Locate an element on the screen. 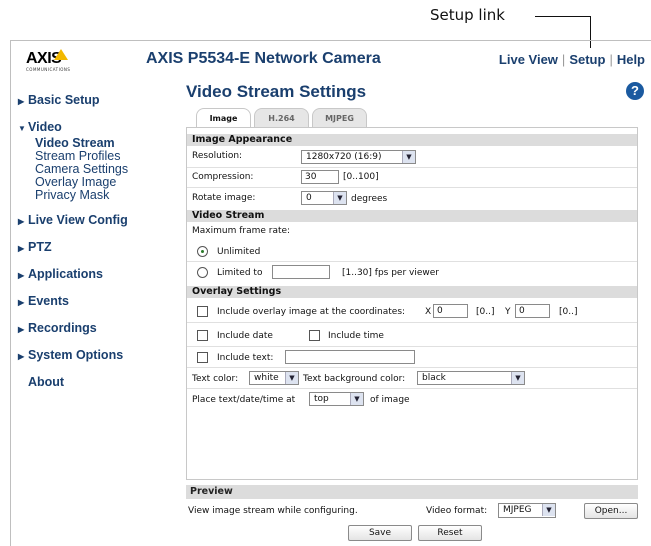 This screenshot has height=546, width=651. live-view-link: Live View is located at coordinates (528, 59).